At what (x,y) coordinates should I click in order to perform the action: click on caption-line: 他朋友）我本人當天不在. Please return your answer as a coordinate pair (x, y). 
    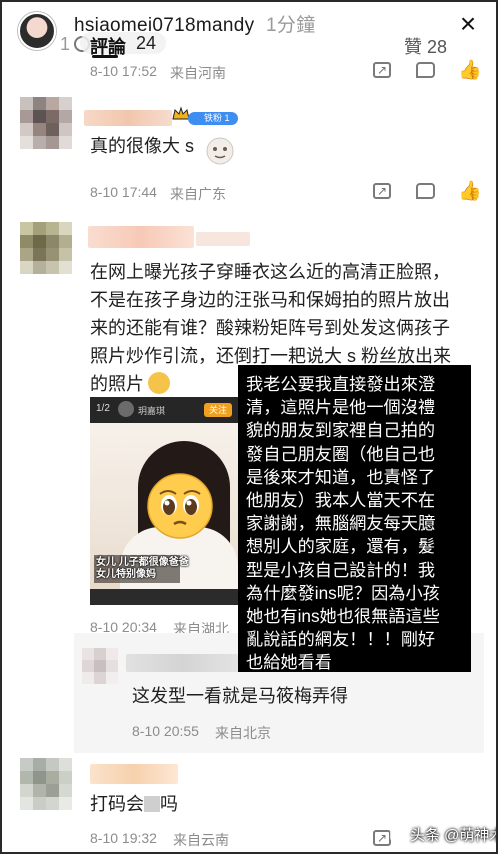
    Looking at the image, I should click on (341, 500).